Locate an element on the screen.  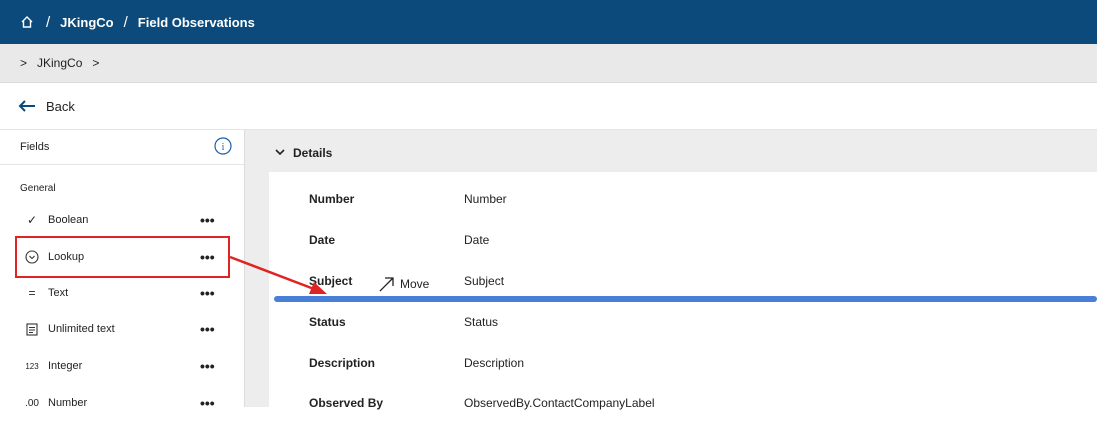
annotation-arrow is located at coordinates (278, 274).